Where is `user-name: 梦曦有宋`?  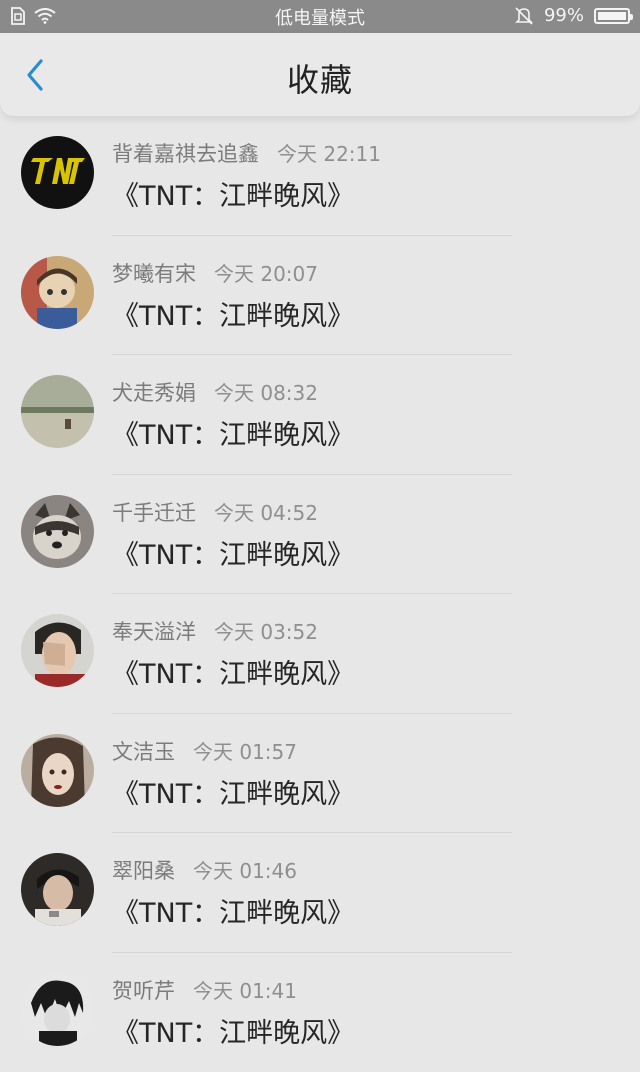
user-name: 梦曦有宋 is located at coordinates (154, 273).